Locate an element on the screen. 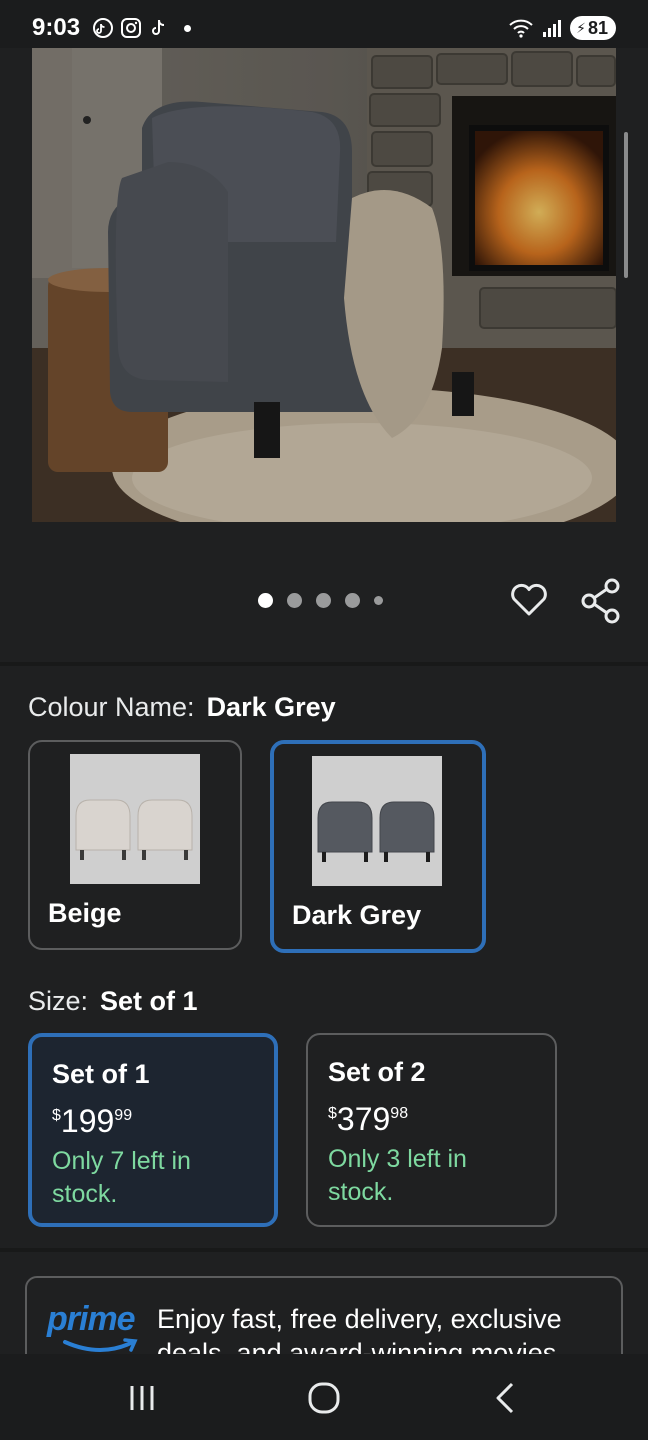  status-time: 9:03 is located at coordinates (56, 27).